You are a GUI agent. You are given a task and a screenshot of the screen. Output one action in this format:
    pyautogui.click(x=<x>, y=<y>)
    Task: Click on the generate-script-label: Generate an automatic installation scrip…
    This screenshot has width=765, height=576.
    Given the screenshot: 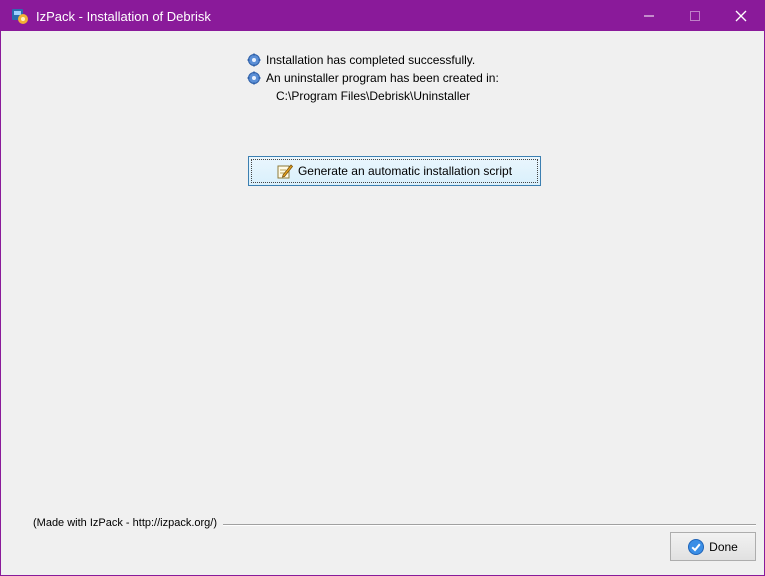 What is the action you would take?
    pyautogui.click(x=405, y=171)
    